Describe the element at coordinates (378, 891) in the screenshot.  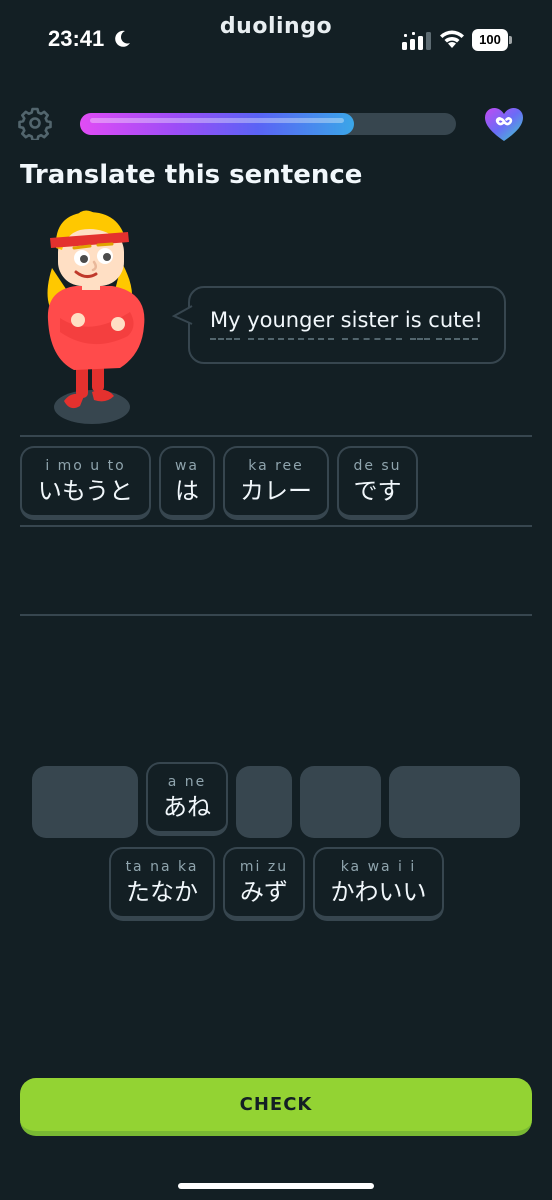
I see `tile-kana: かわいい` at that location.